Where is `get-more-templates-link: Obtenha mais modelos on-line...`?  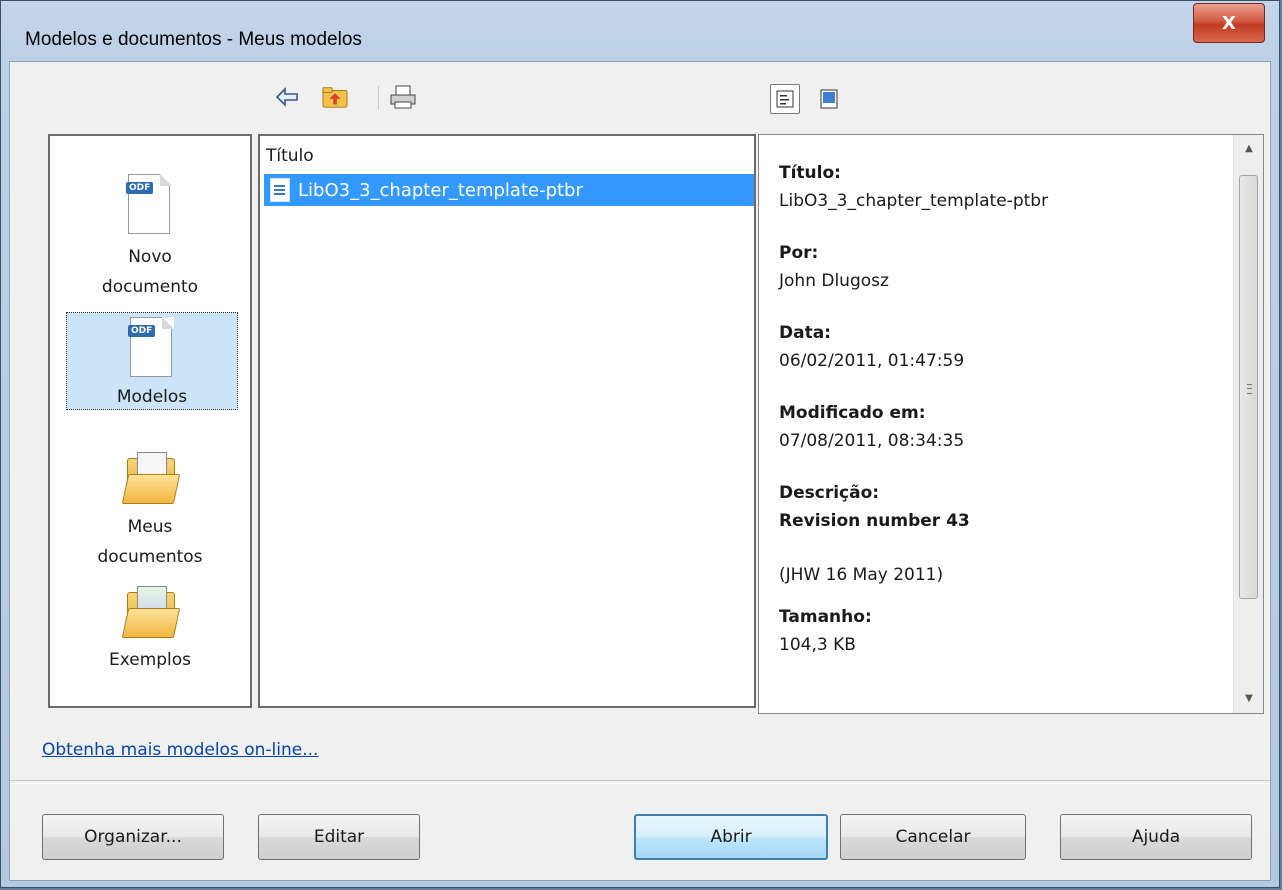
get-more-templates-link: Obtenha mais modelos on-line... is located at coordinates (180, 750).